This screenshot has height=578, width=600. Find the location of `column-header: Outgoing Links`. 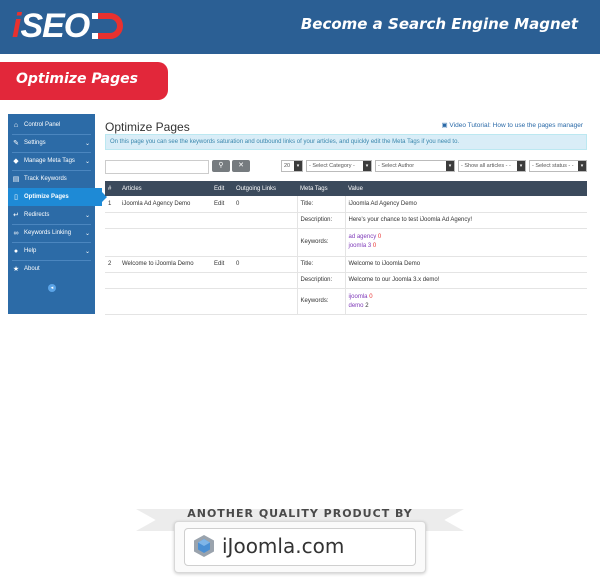

column-header: Outgoing Links is located at coordinates (265, 188).